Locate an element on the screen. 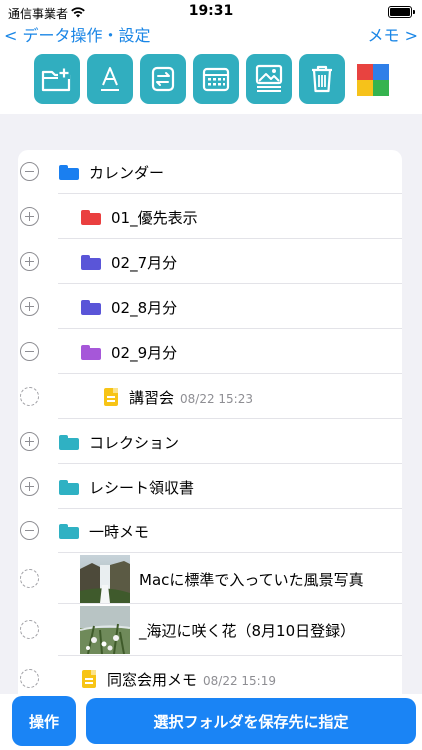  yellow-swatch is located at coordinates (365, 88).